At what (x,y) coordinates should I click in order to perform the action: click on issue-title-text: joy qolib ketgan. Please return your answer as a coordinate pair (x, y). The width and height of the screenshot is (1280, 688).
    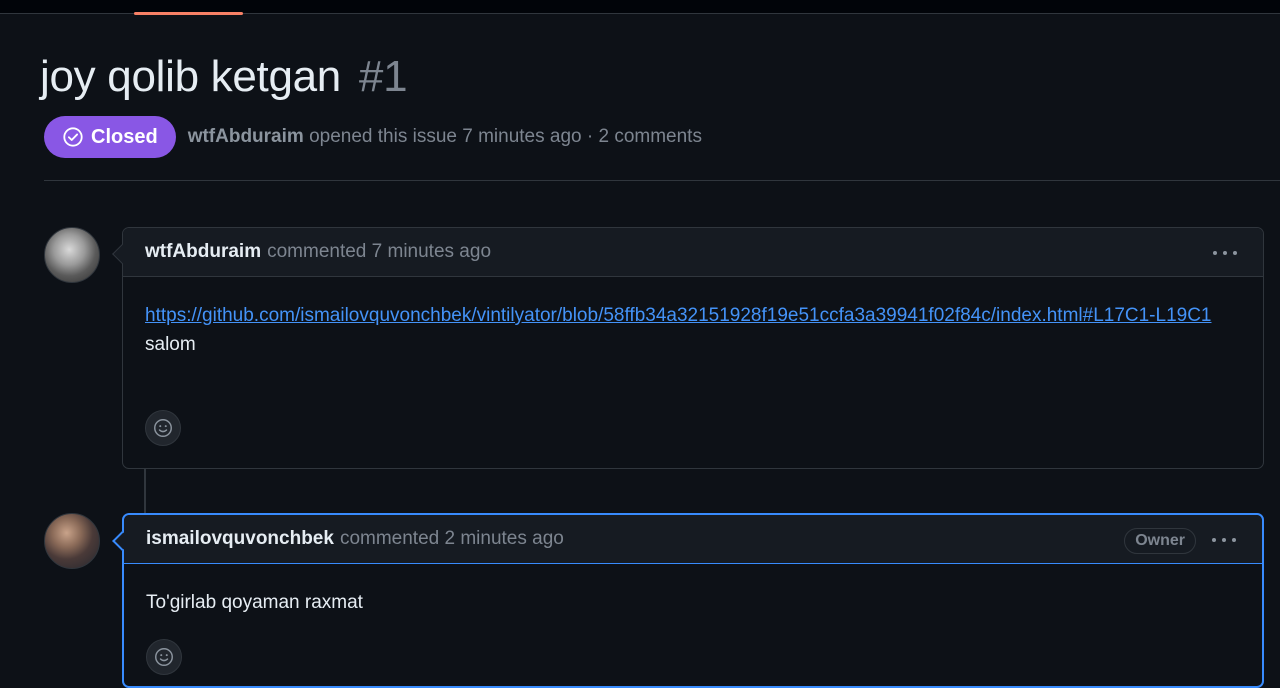
    Looking at the image, I should click on (190, 76).